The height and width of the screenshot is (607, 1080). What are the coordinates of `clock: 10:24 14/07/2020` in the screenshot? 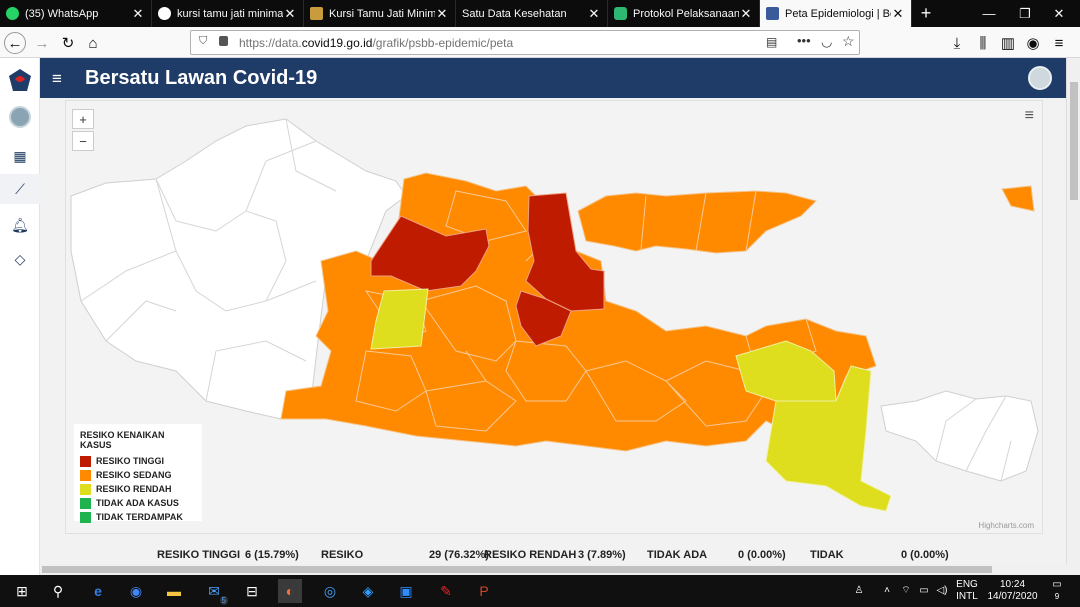 It's located at (1012, 591).